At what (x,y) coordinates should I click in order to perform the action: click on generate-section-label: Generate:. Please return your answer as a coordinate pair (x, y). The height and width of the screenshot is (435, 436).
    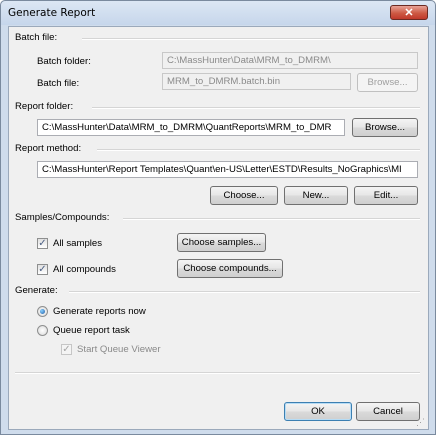
    Looking at the image, I should click on (36, 290).